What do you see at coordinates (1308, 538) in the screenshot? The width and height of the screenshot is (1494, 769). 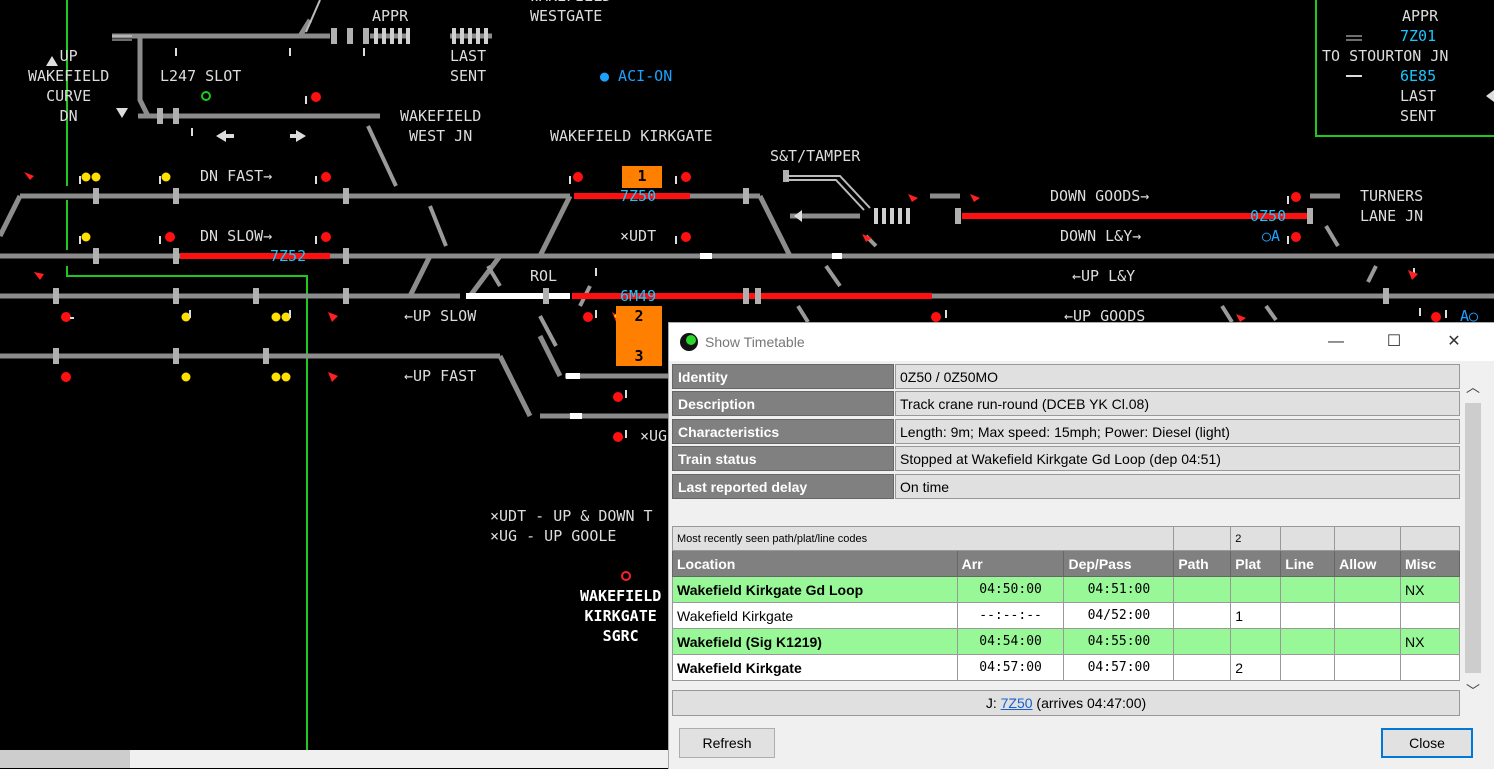 I see `codes-line` at bounding box center [1308, 538].